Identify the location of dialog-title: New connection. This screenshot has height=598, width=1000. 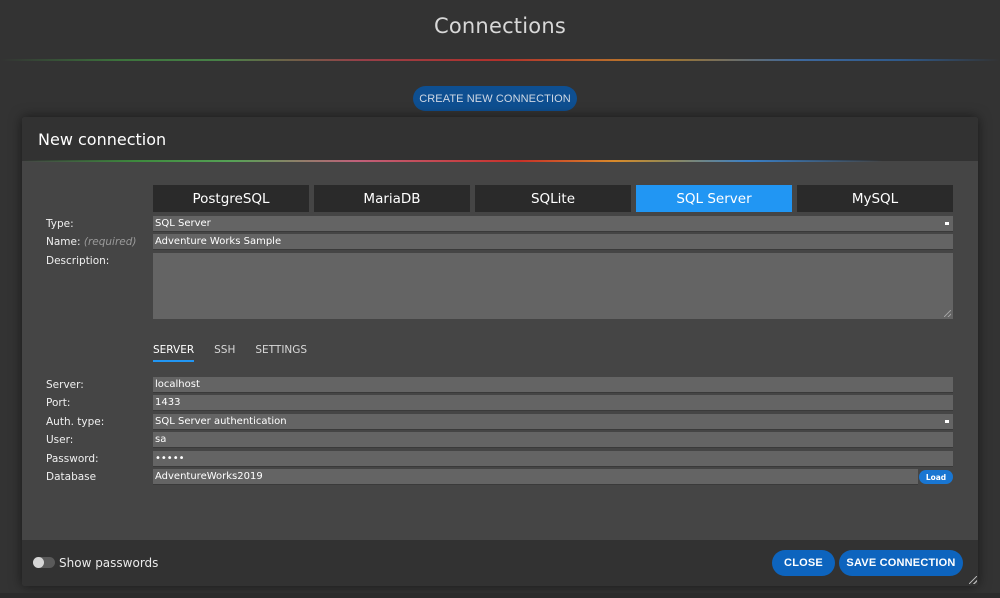
(102, 139).